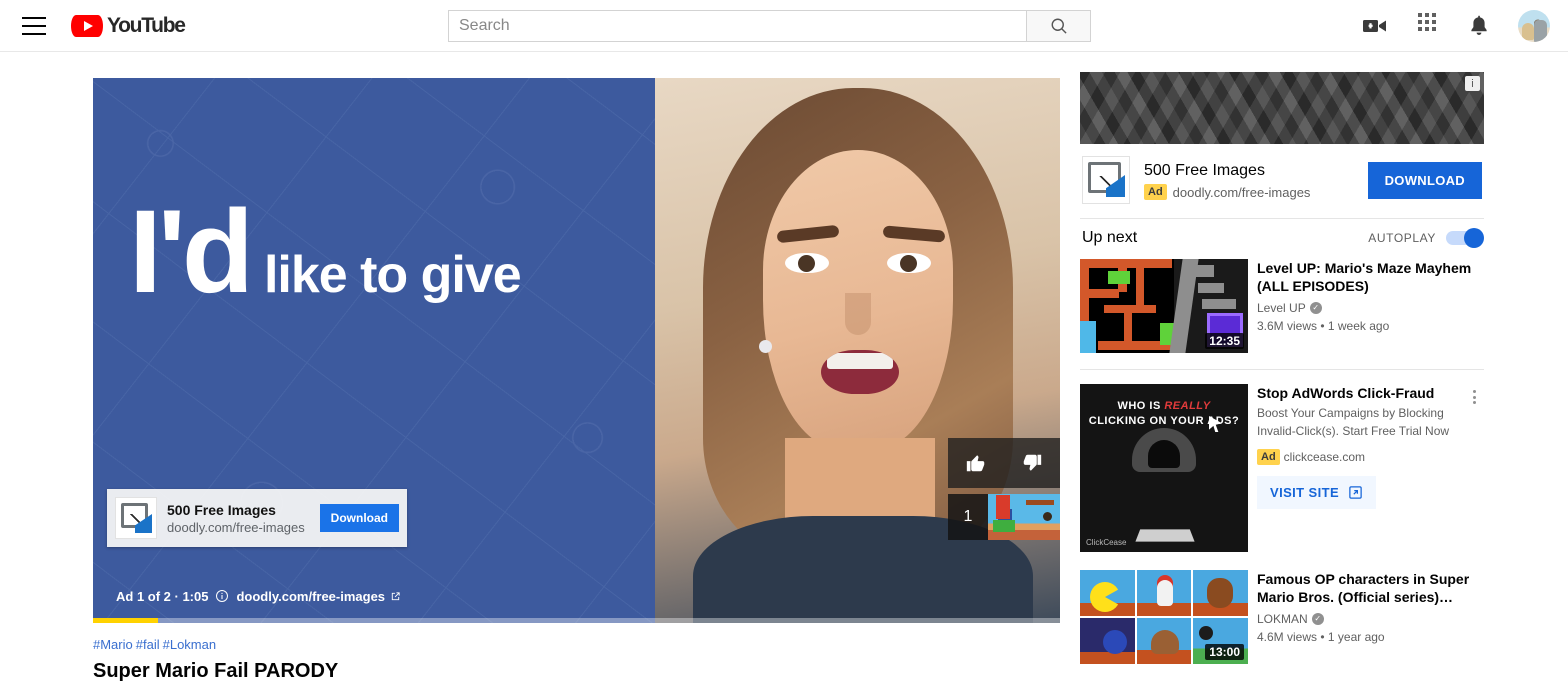  What do you see at coordinates (189, 644) in the screenshot?
I see `hashtag-item: #Lokman` at bounding box center [189, 644].